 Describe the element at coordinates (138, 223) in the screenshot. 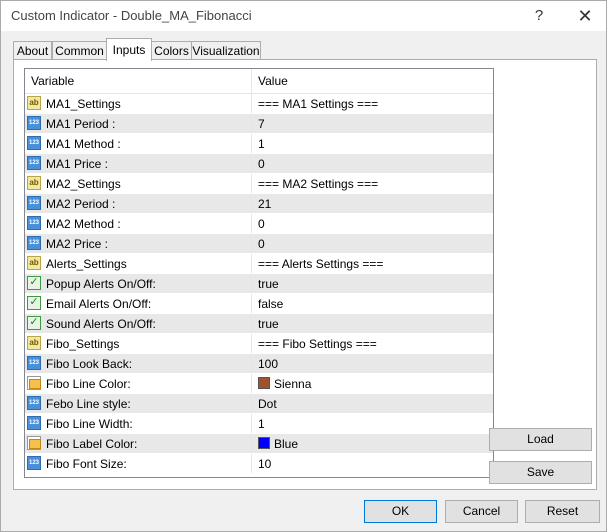

I see `variable-cell: 123 MA2 Method :` at that location.